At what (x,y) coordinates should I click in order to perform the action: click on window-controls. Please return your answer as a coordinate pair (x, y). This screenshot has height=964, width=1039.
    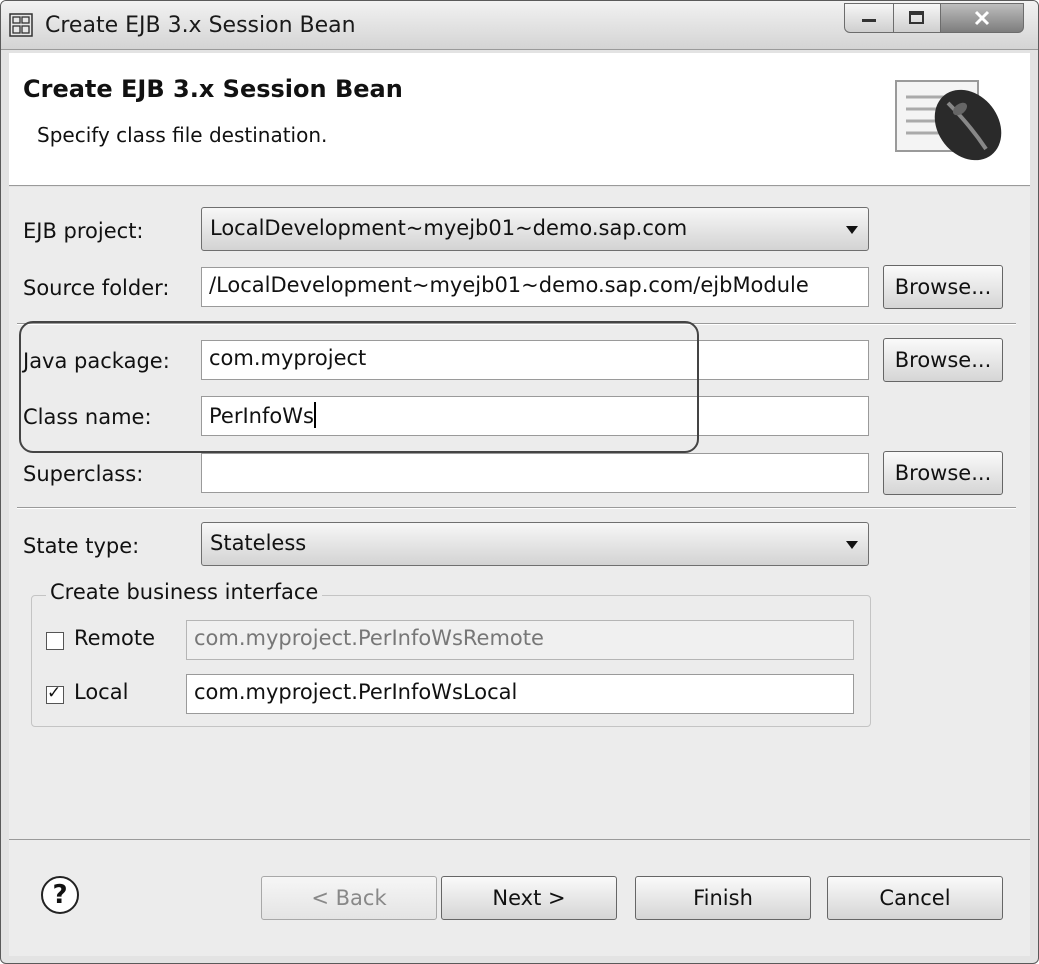
    Looking at the image, I should click on (934, 18).